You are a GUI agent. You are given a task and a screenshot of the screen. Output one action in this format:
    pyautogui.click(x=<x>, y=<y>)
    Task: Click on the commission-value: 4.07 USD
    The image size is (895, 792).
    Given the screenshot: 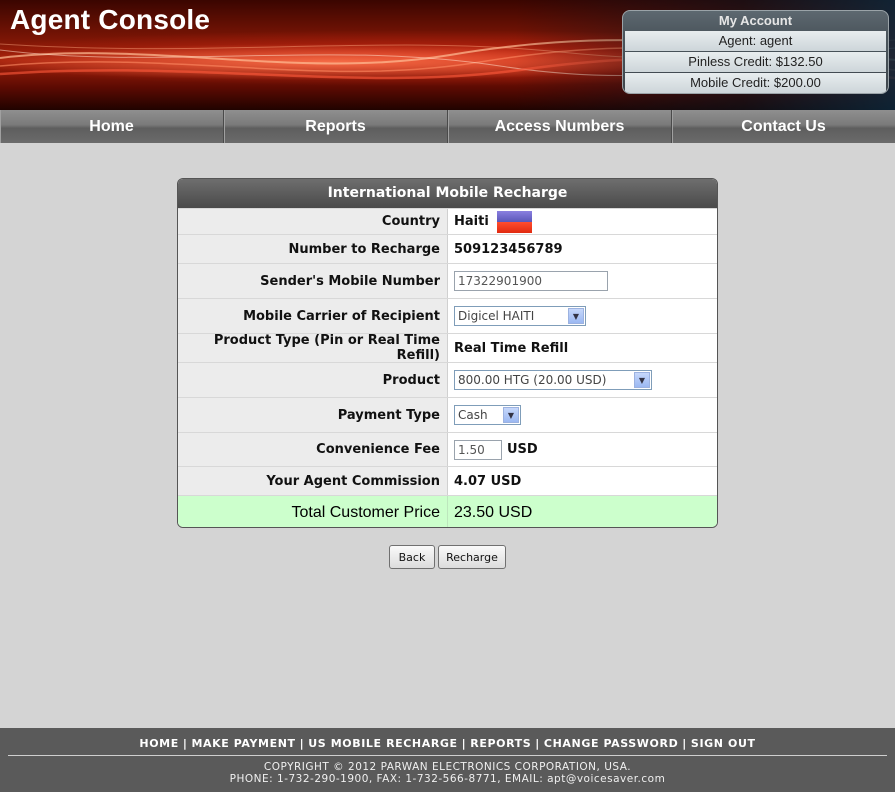 What is the action you would take?
    pyautogui.click(x=488, y=481)
    